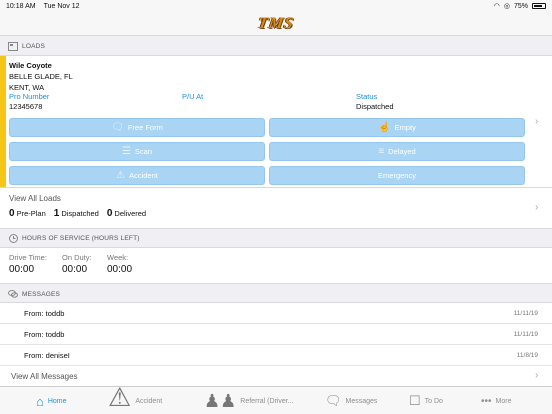 This screenshot has height=414, width=552. What do you see at coordinates (35, 198) in the screenshot?
I see `view-all-loads-link: View All Loads` at bounding box center [35, 198].